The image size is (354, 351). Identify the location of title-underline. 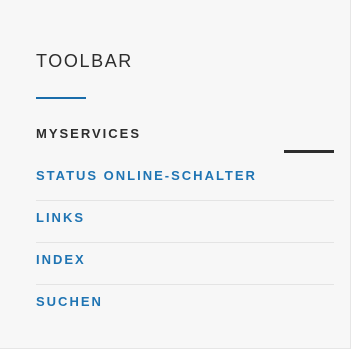
(61, 98).